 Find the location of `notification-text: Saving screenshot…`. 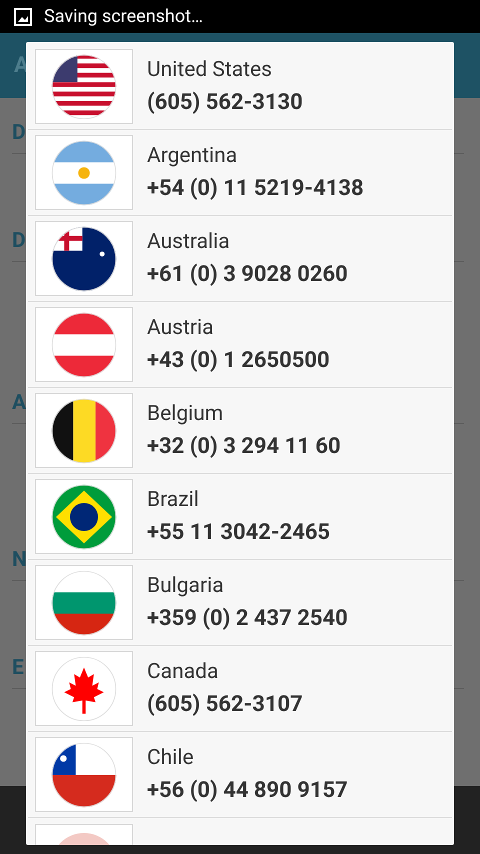

notification-text: Saving screenshot… is located at coordinates (124, 17).